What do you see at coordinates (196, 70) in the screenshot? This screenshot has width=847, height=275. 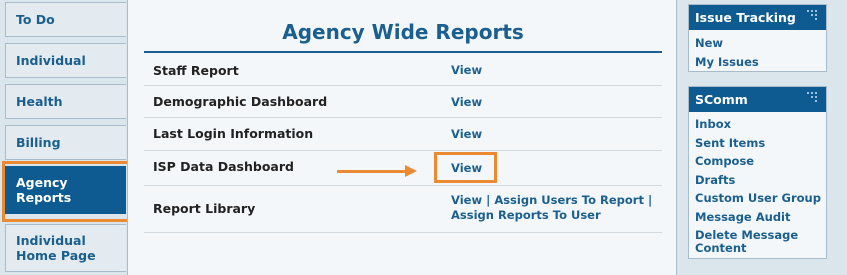 I see `report-name: Staff Report` at bounding box center [196, 70].